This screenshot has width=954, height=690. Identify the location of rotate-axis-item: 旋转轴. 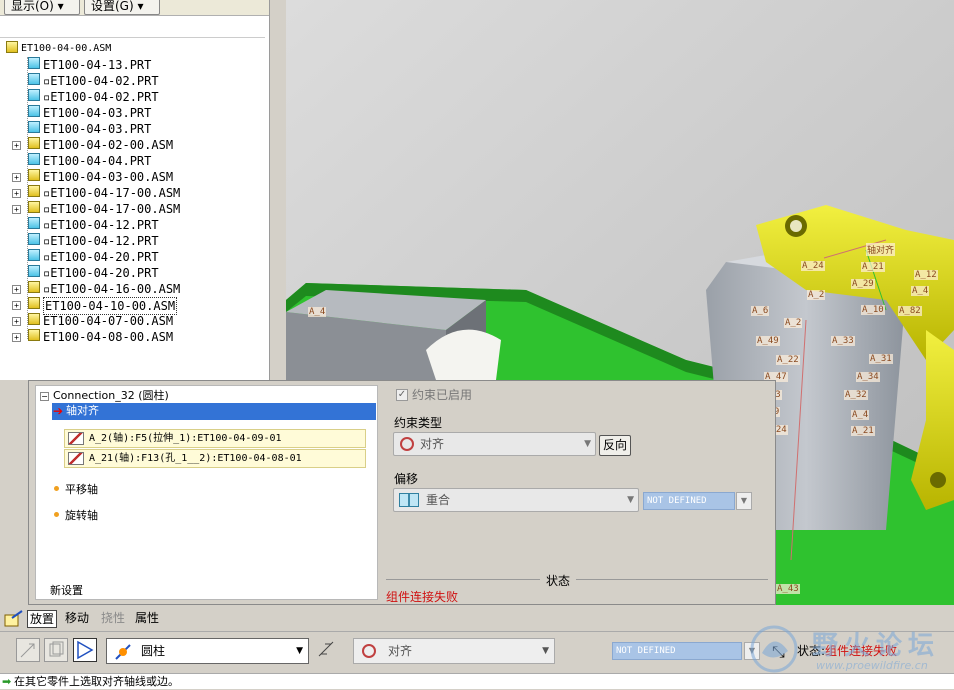
(76, 516).